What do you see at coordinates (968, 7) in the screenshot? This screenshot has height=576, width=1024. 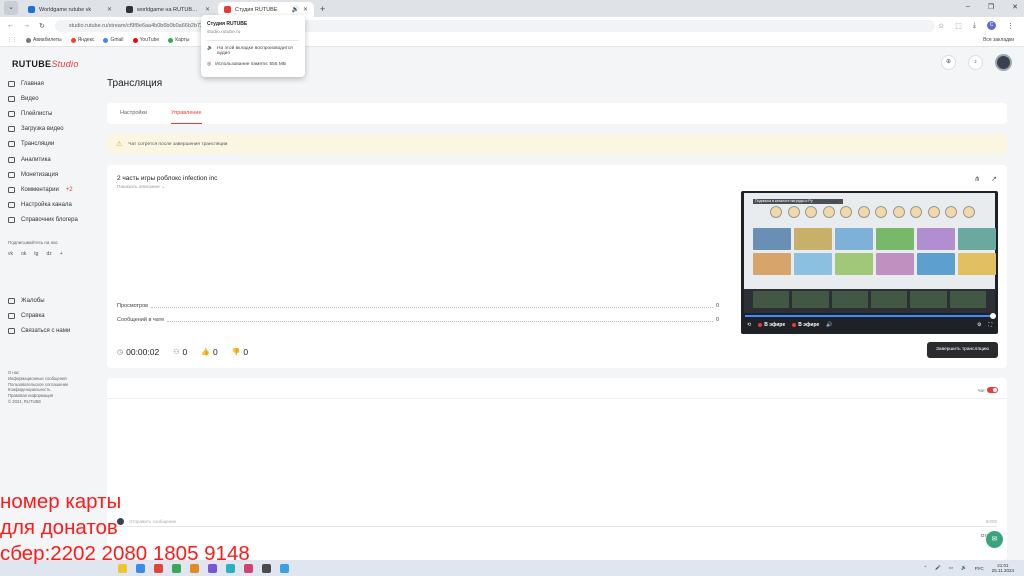 I see `minimize-icon: –` at bounding box center [968, 7].